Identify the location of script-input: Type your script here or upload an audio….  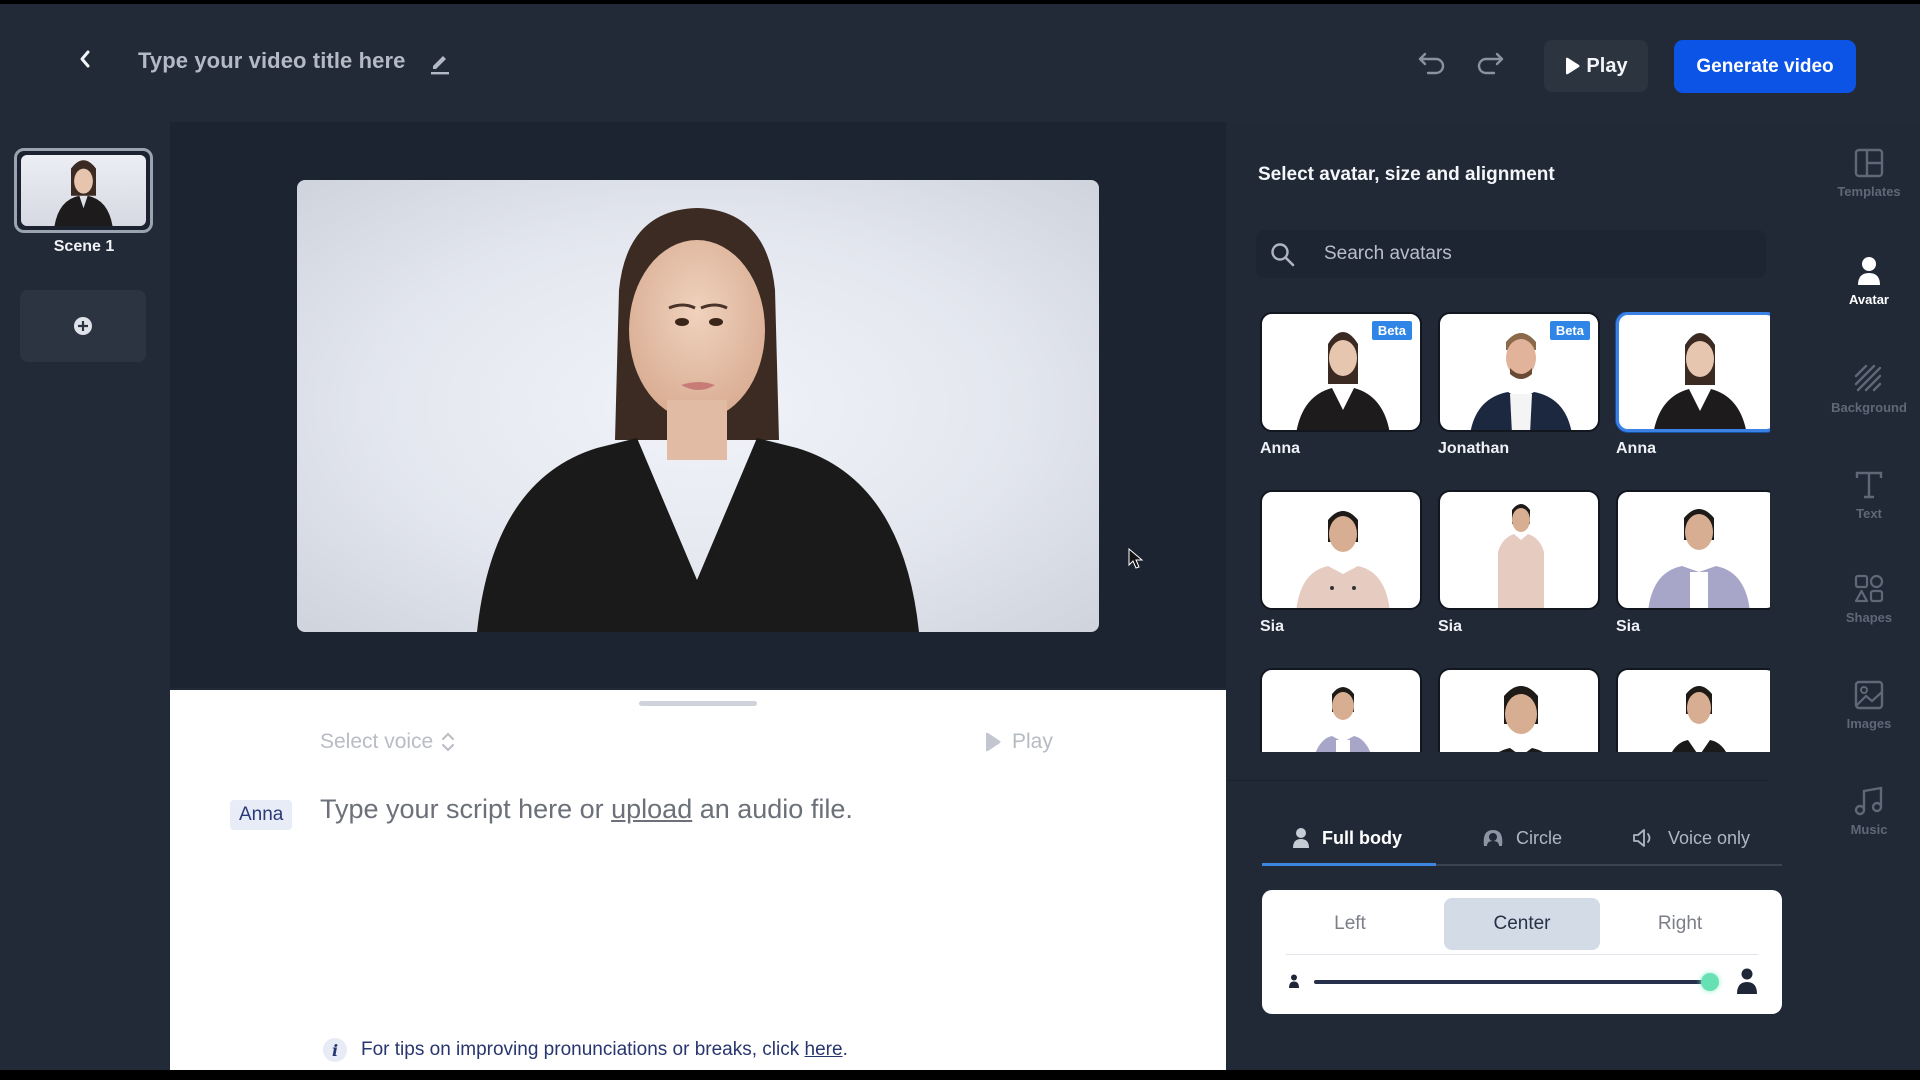
(586, 809).